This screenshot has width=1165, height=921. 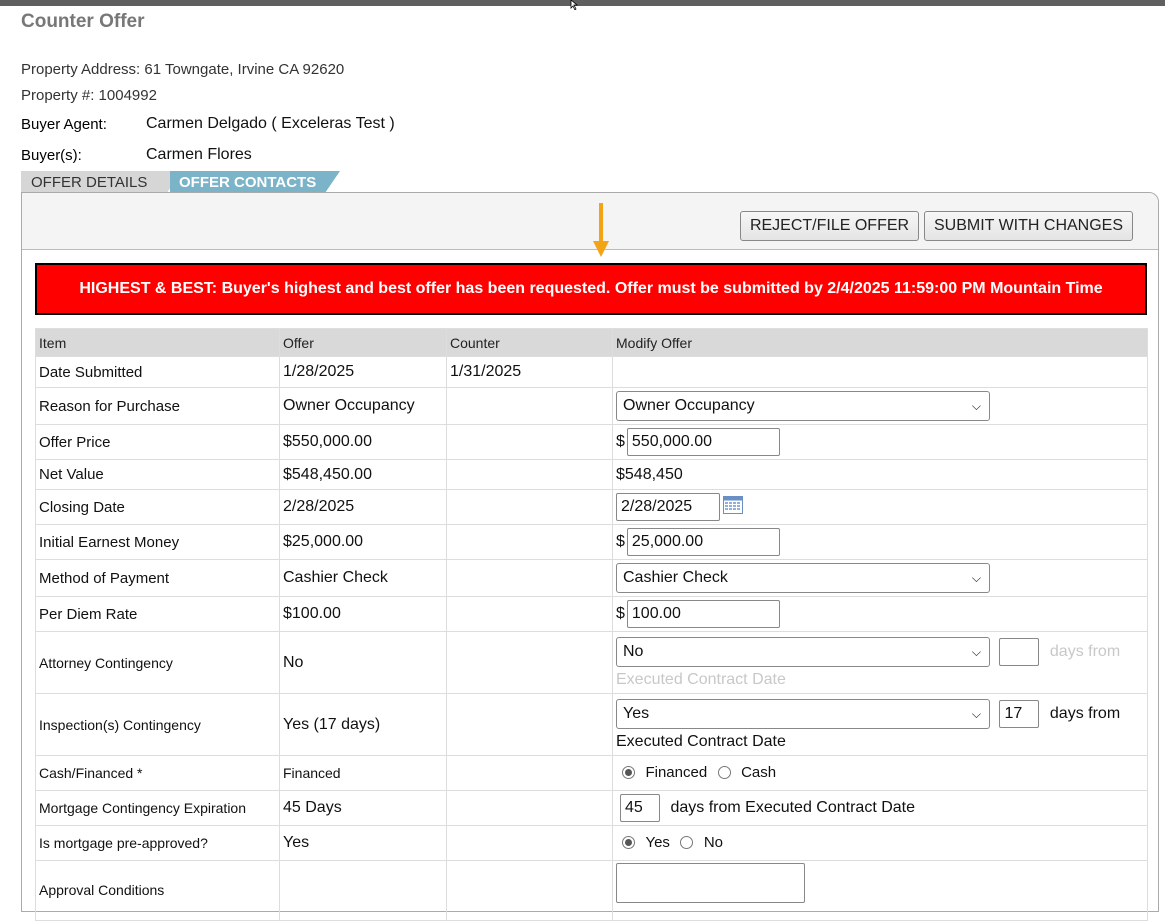 I want to click on row-offer: 1/28/2025, so click(x=363, y=372).